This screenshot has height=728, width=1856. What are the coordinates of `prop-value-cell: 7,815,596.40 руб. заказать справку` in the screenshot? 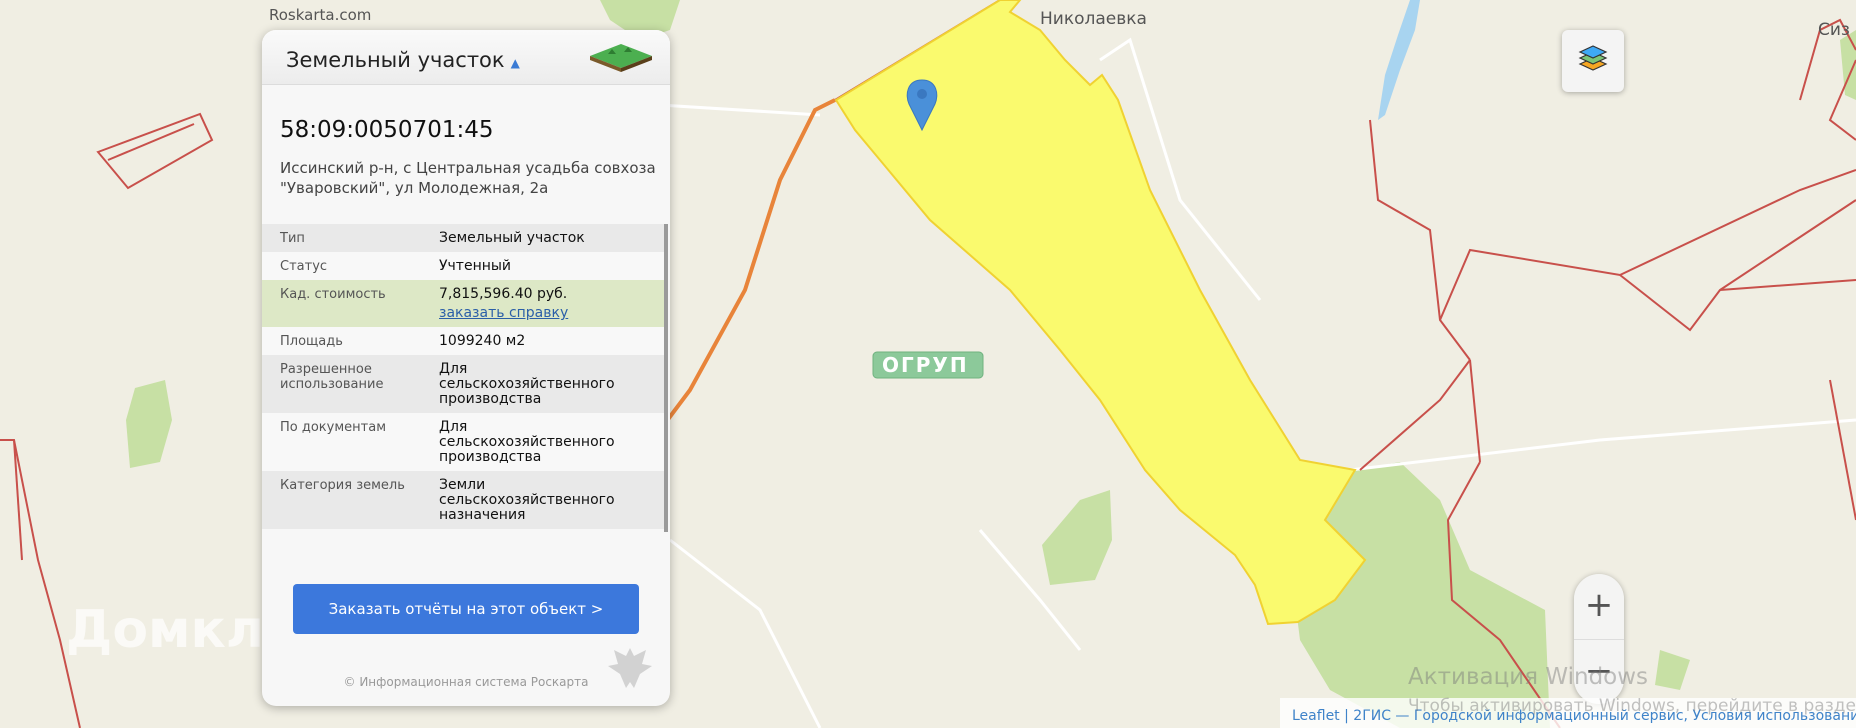 It's located at (539, 304).